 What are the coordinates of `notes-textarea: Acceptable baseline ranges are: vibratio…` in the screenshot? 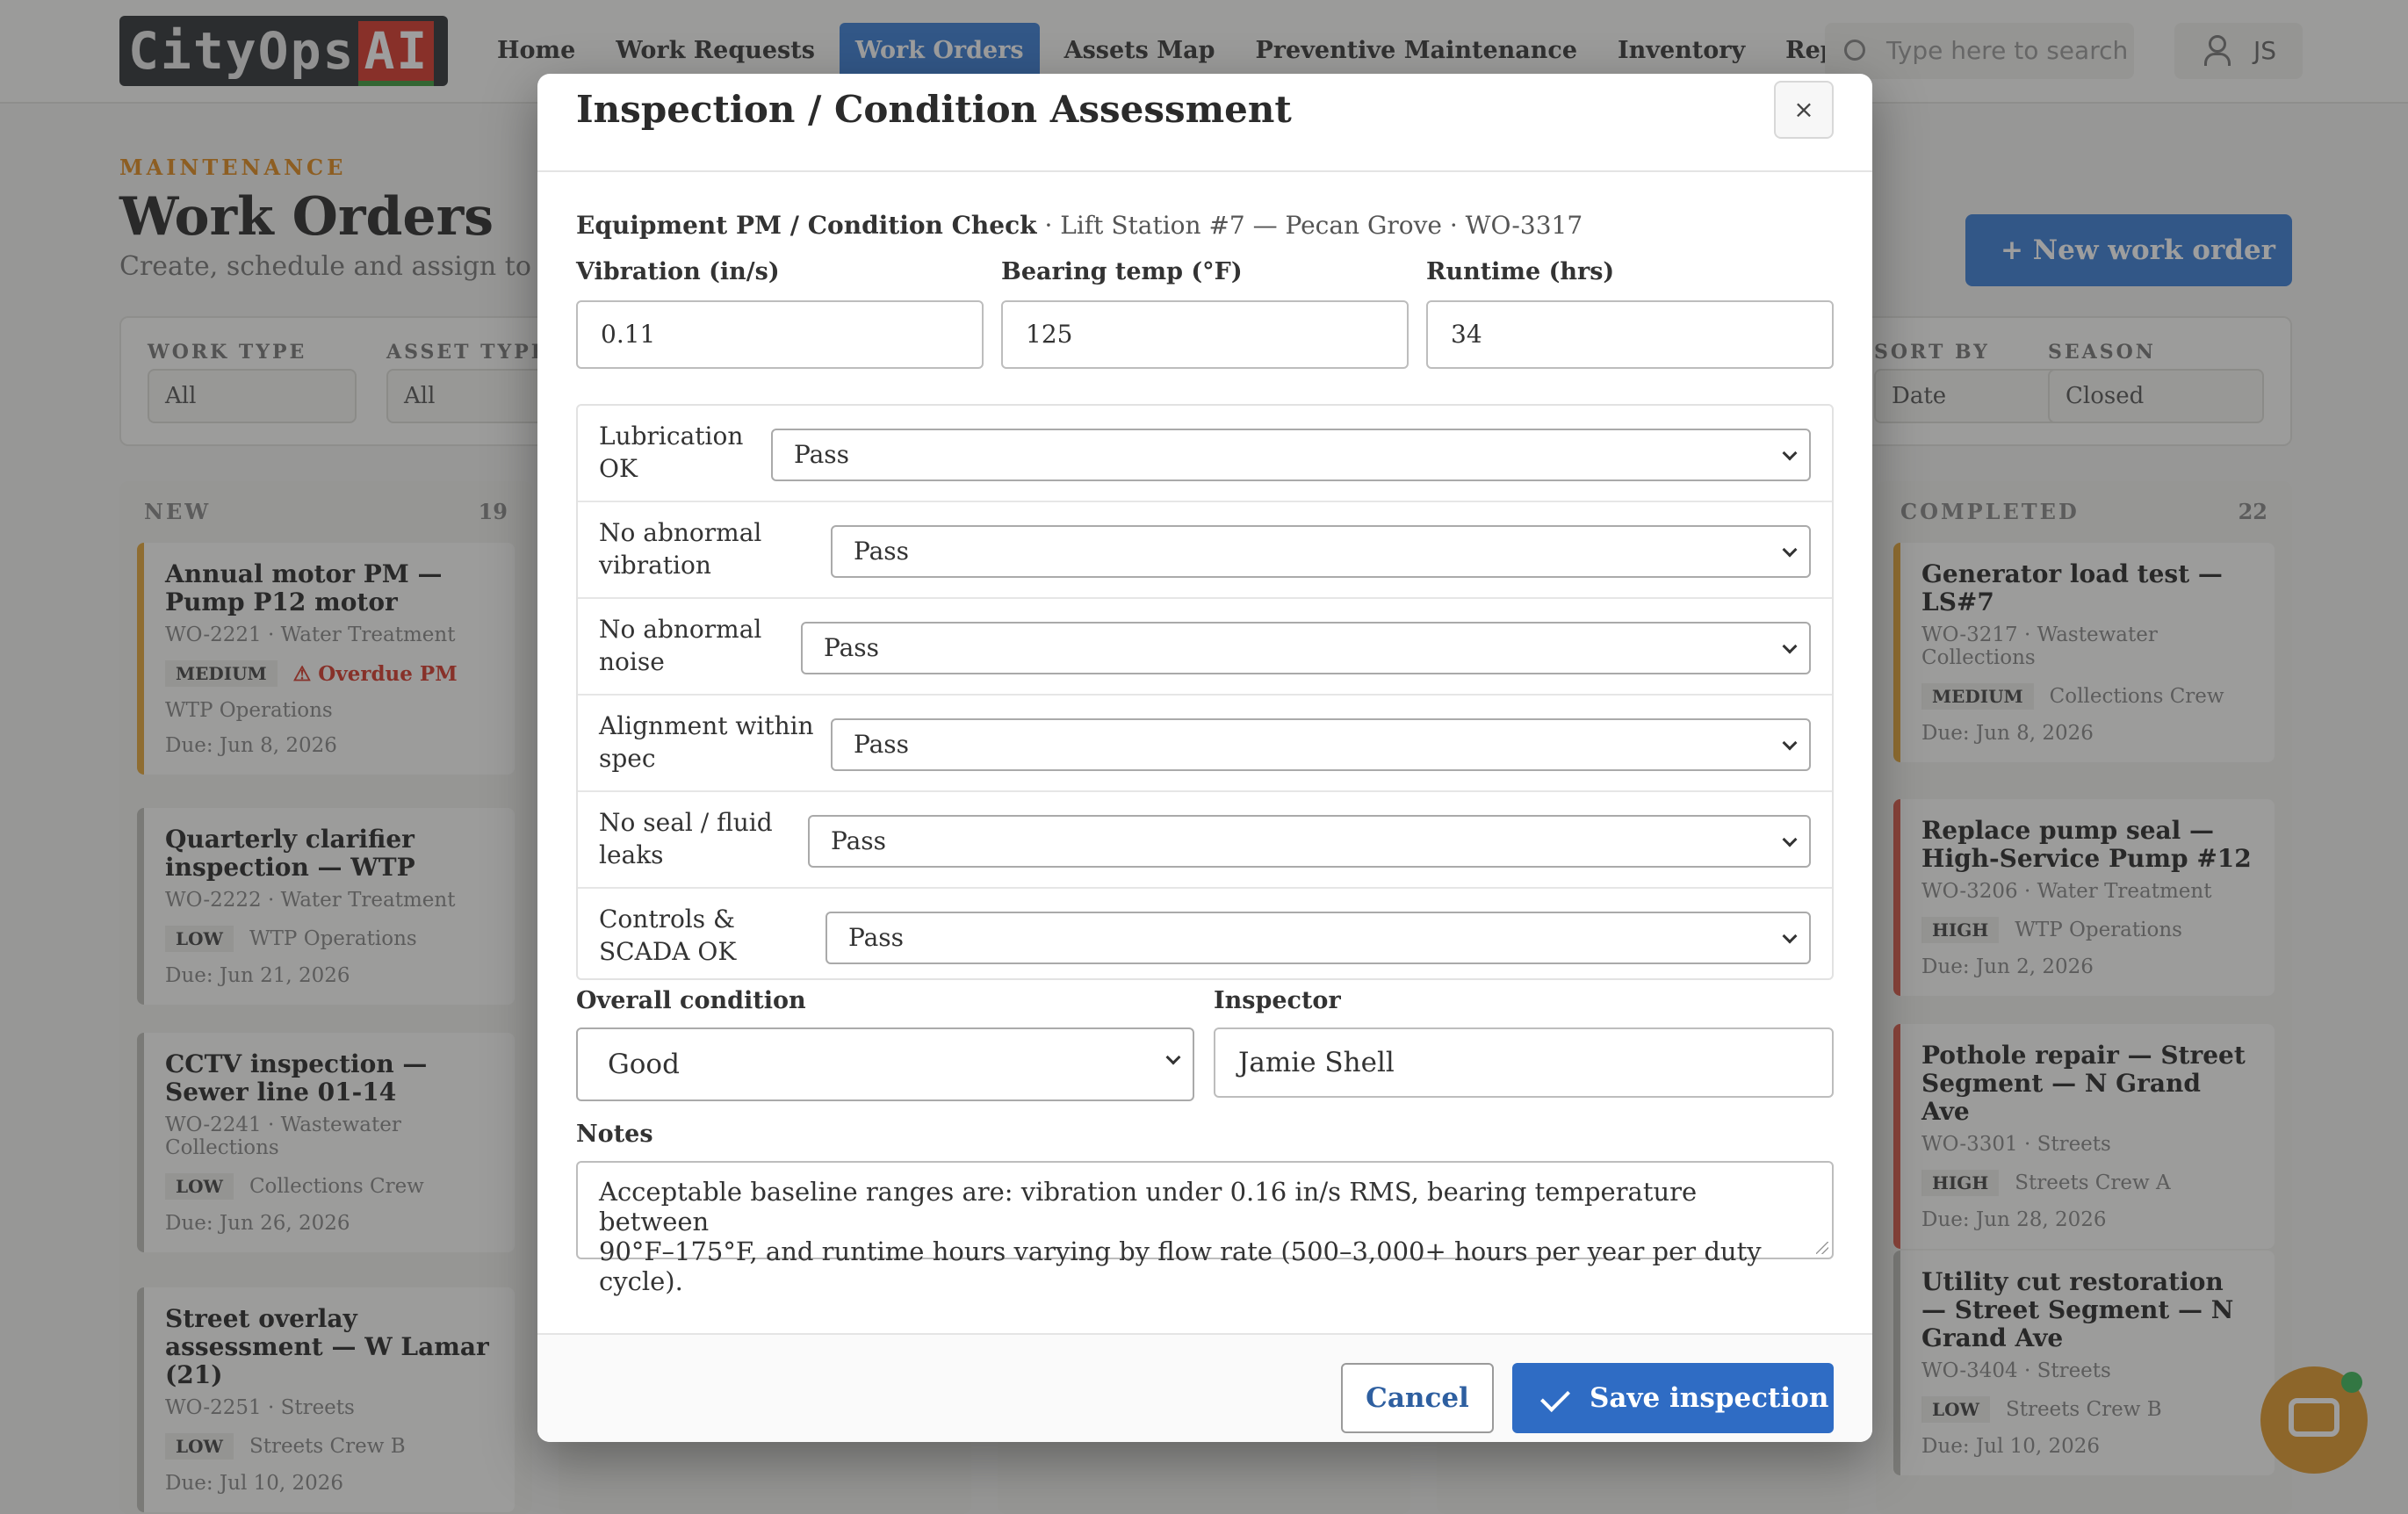 It's located at (1205, 1228).